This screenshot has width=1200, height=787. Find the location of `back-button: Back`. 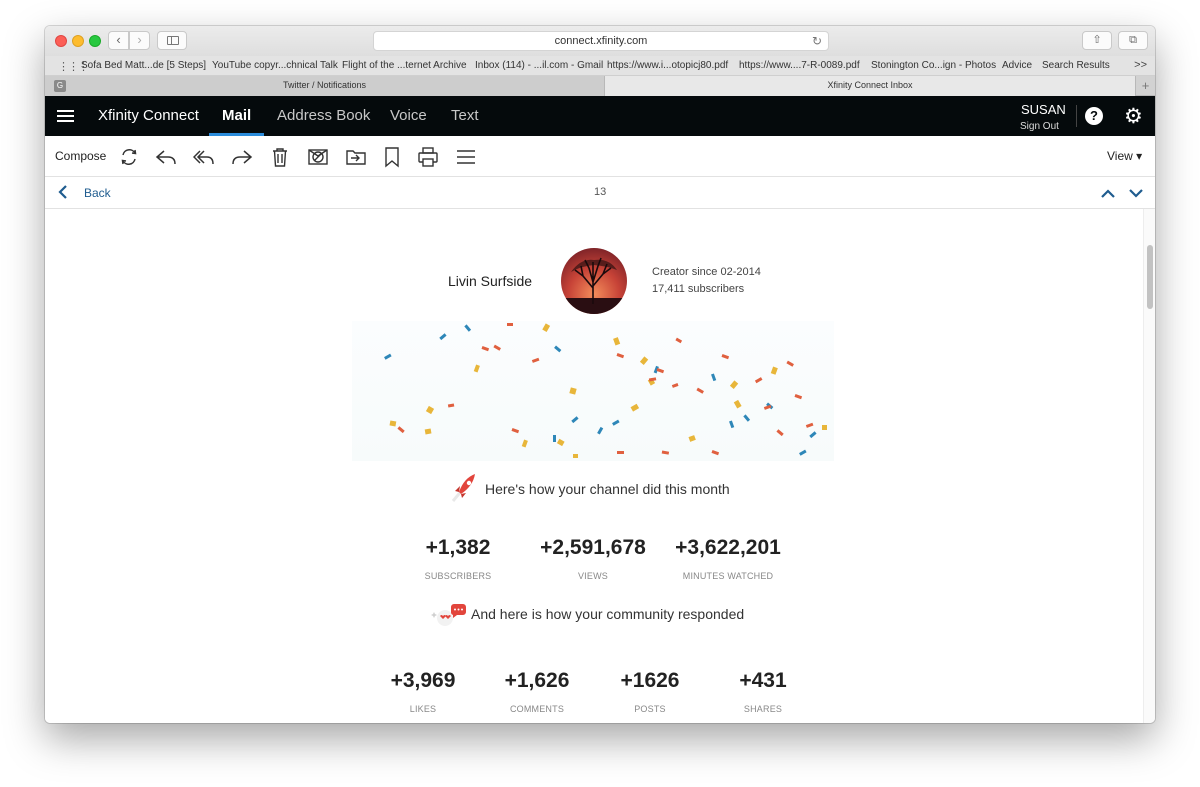

back-button: Back is located at coordinates (97, 193).